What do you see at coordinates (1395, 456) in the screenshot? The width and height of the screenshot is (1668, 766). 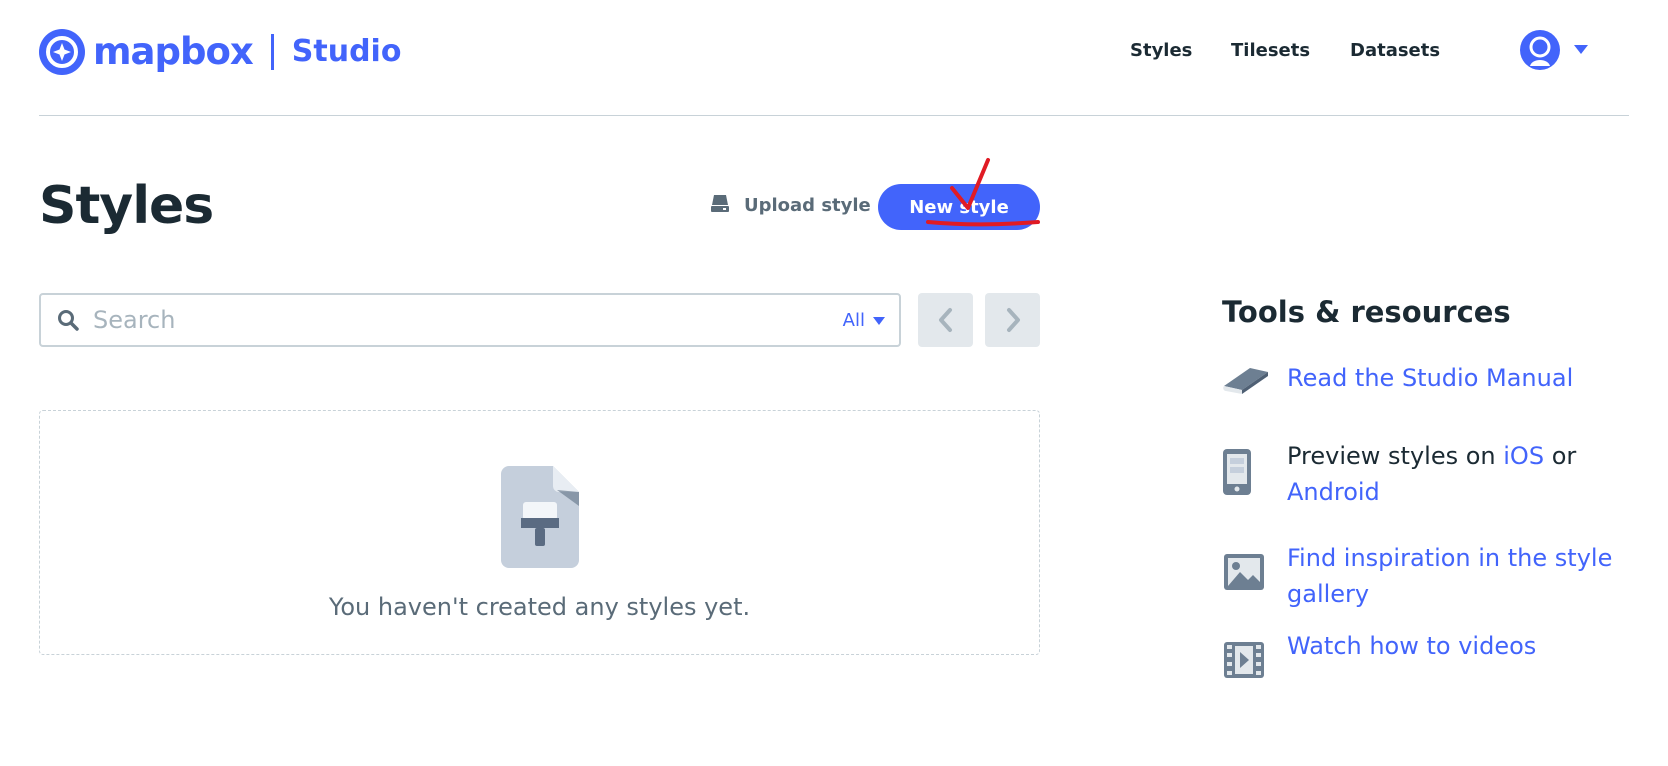 I see `preview-prefix: Preview styles on` at bounding box center [1395, 456].